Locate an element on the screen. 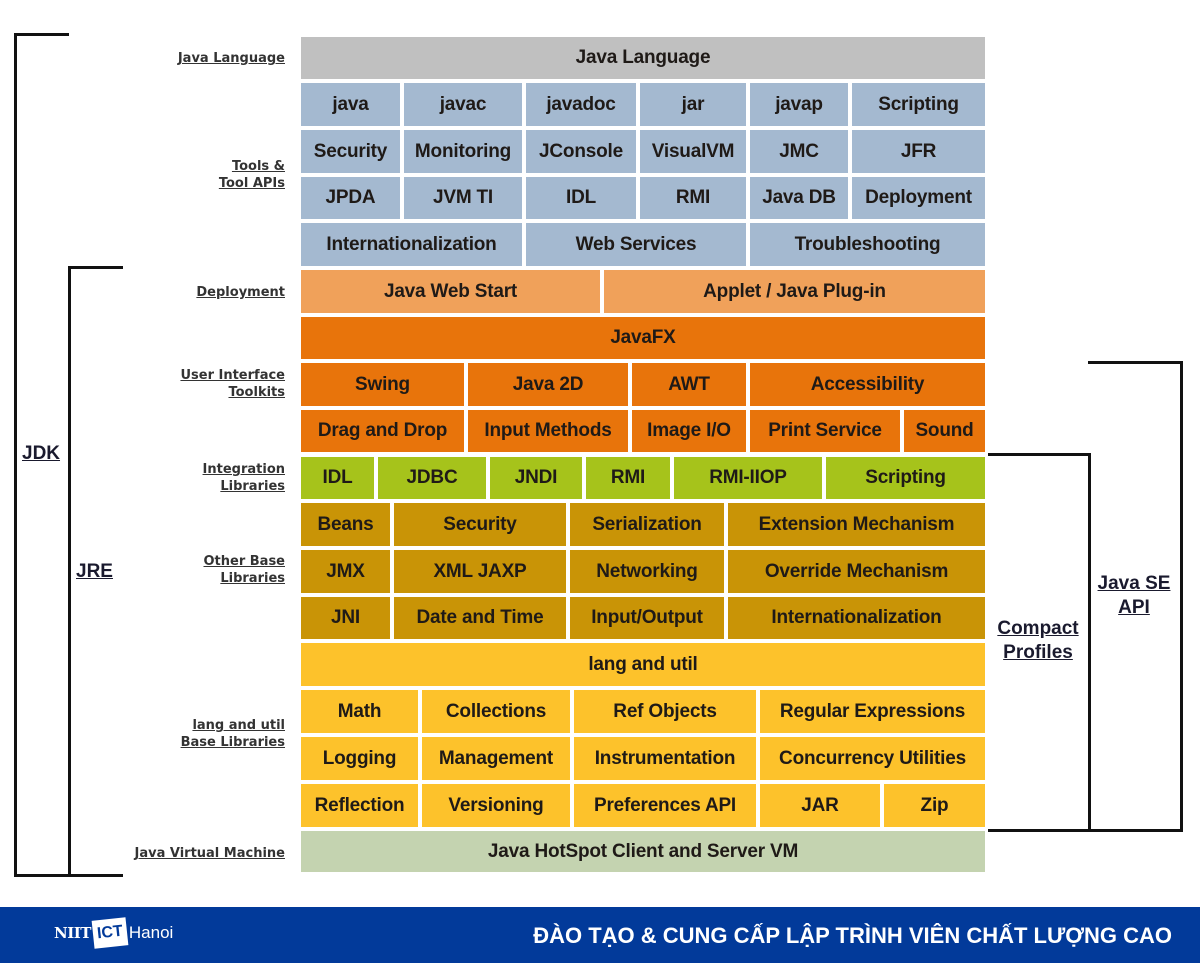 Image resolution: width=1200 pixels, height=963 pixels. cell-tools1-javap: javap is located at coordinates (799, 104).